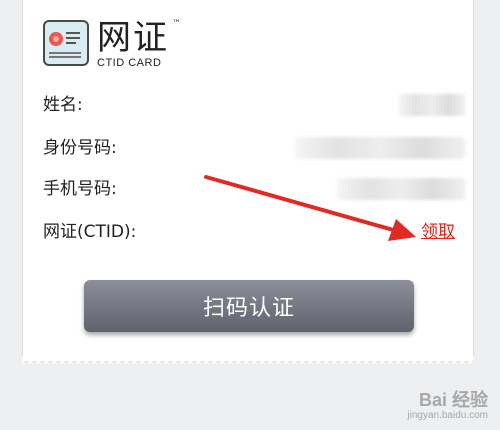 The height and width of the screenshot is (430, 500). What do you see at coordinates (254, 232) in the screenshot?
I see `field-row-ctid: 网证(CTID): 领取` at bounding box center [254, 232].